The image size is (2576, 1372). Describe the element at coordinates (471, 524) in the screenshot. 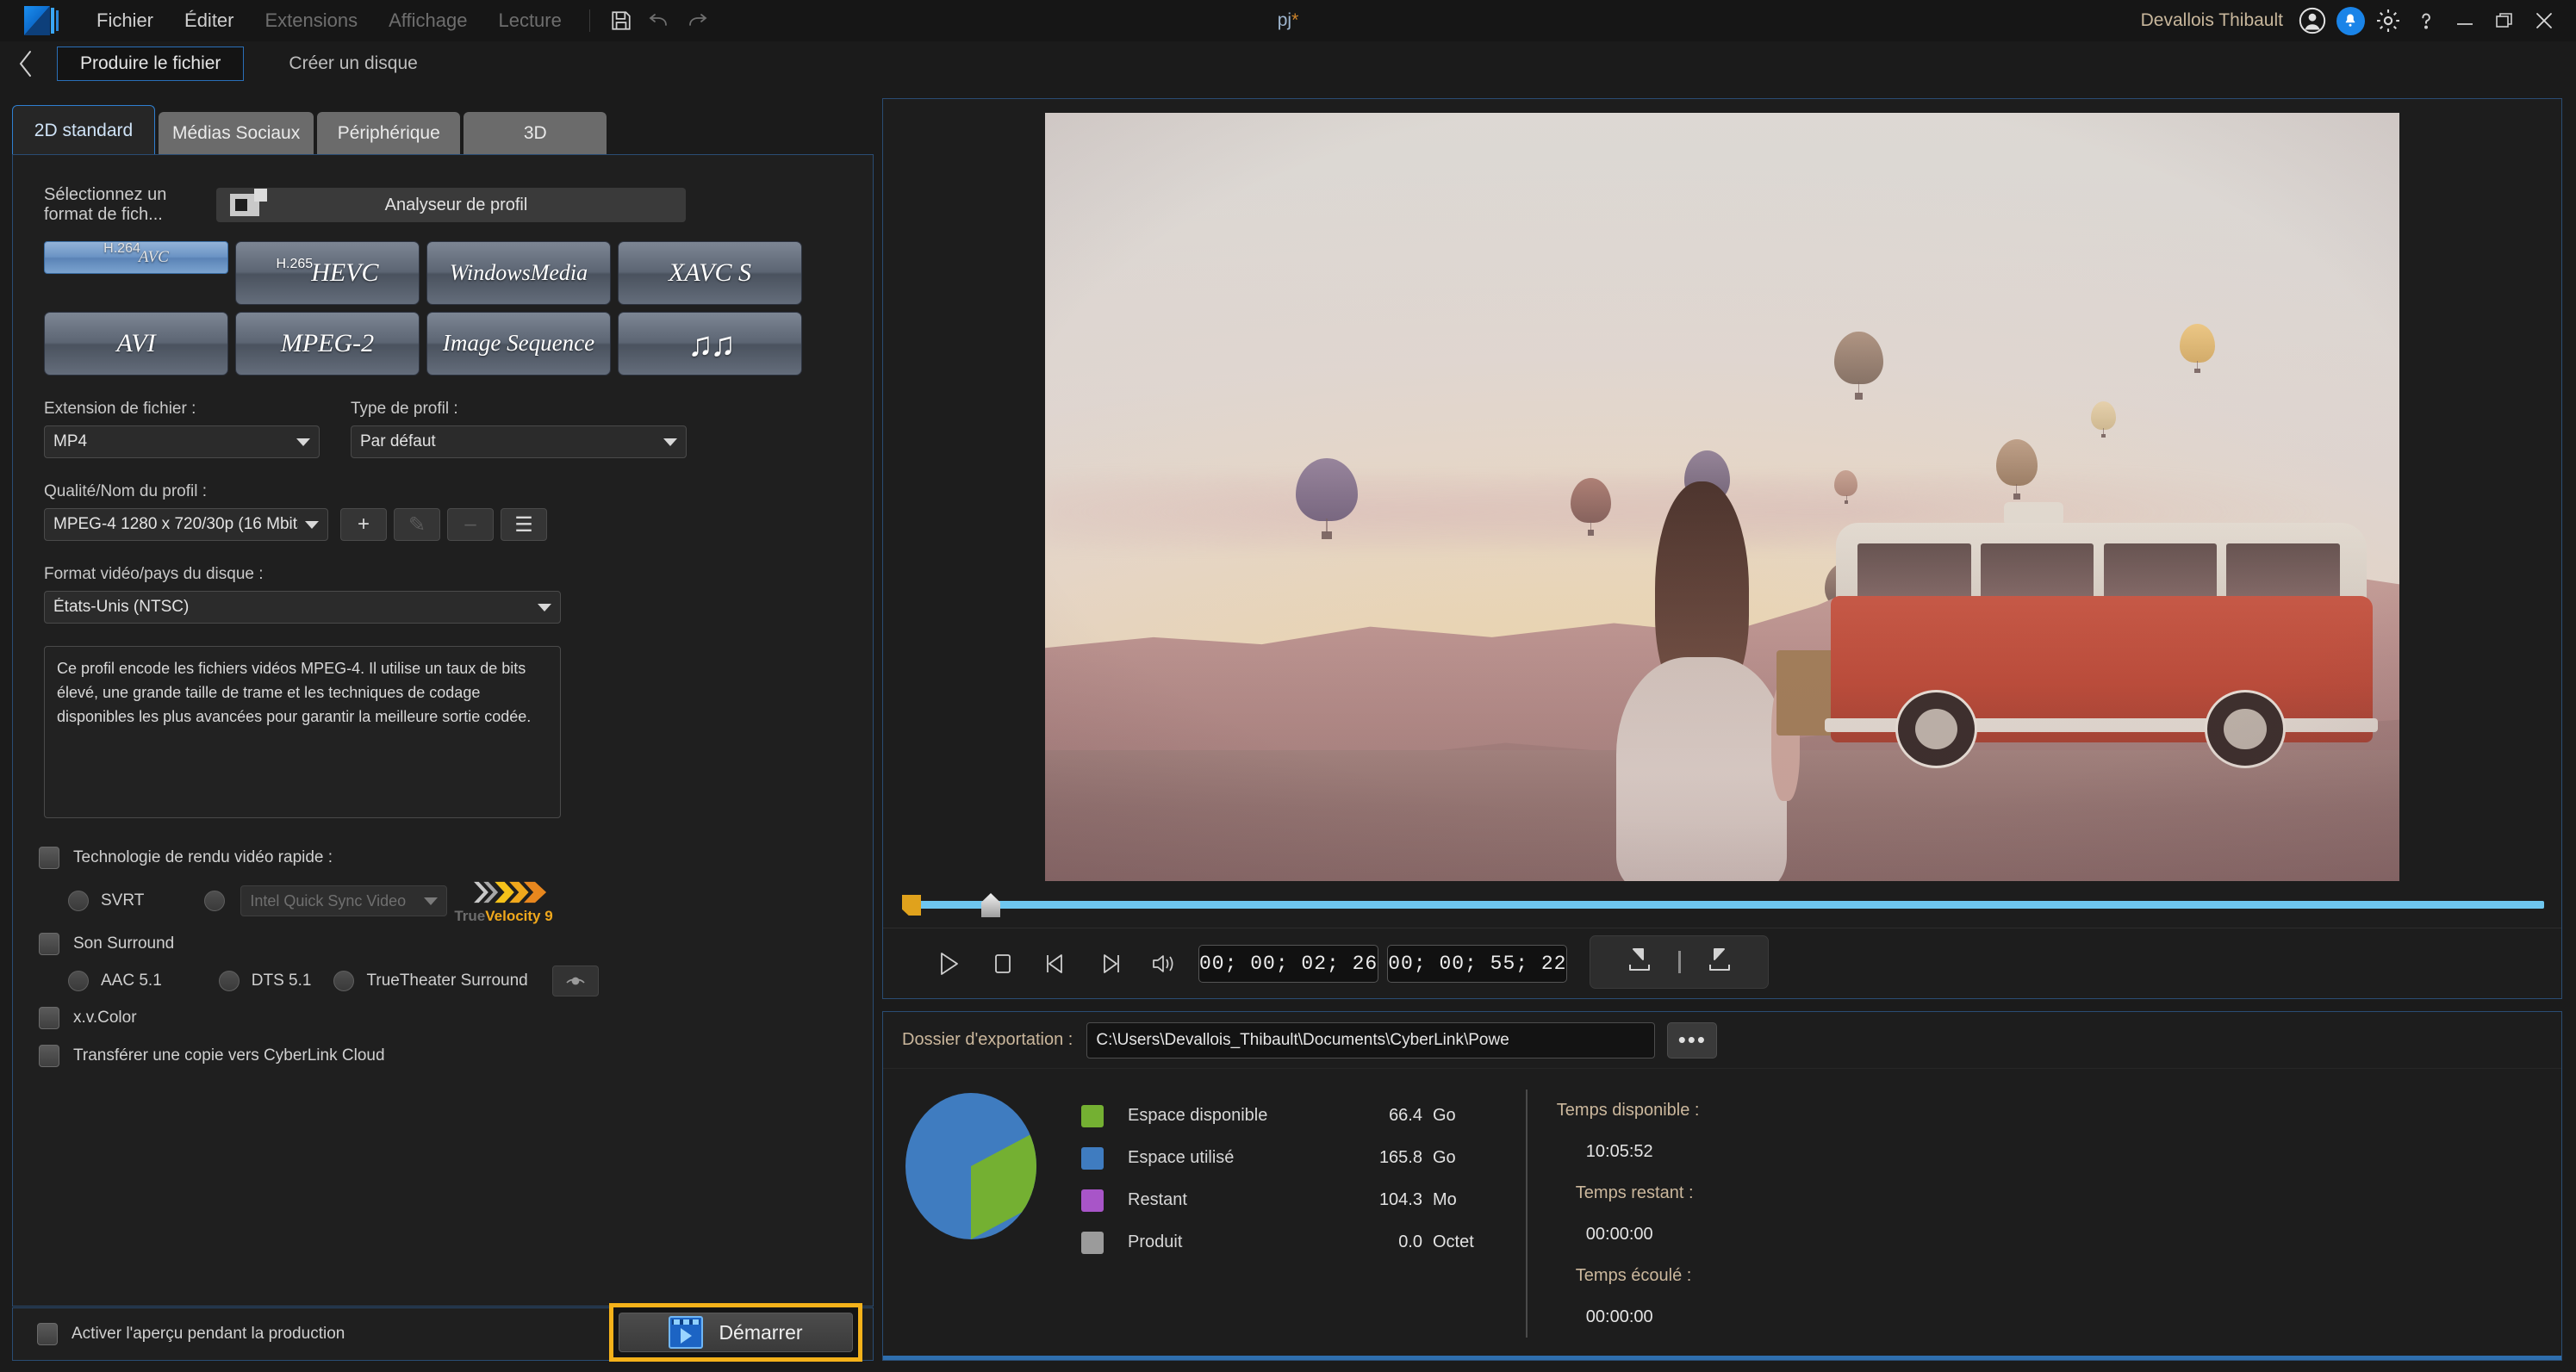

I see `remove-profile-button: –` at that location.